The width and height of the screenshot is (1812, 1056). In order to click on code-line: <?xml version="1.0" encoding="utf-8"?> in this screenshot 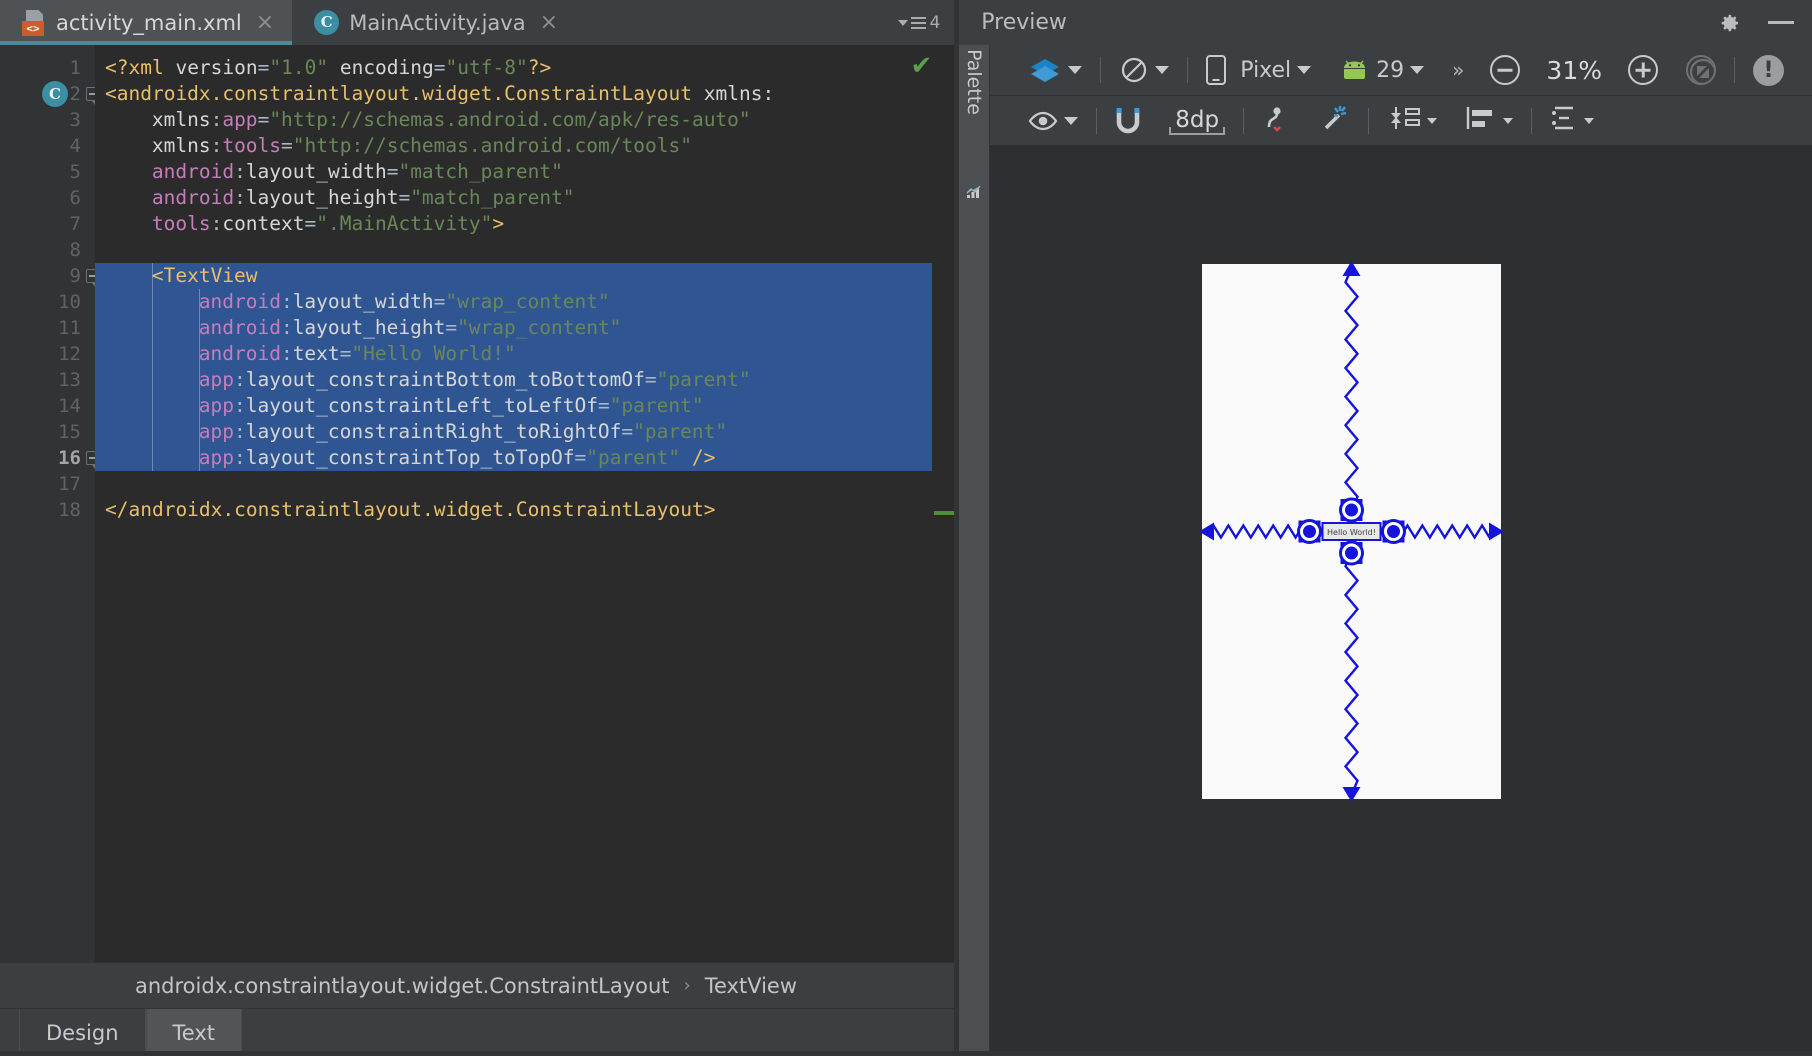, I will do `click(524, 68)`.